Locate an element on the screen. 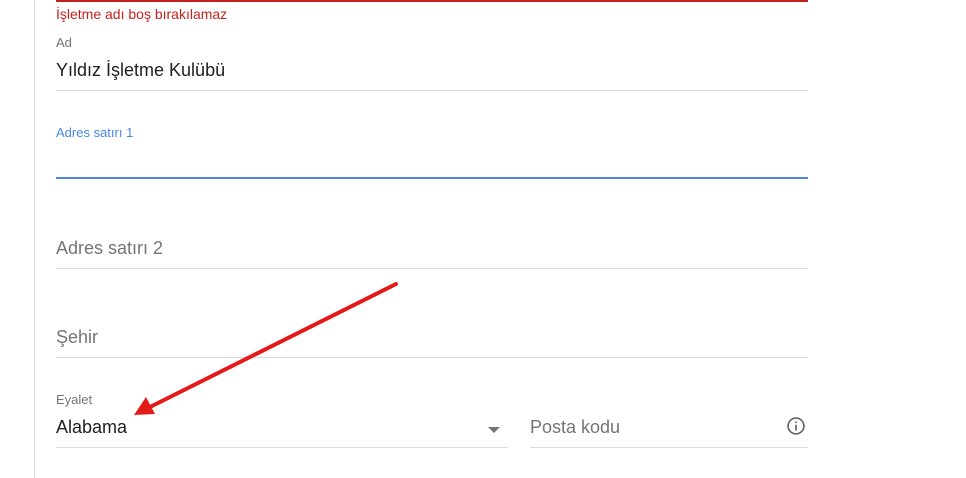 The width and height of the screenshot is (966, 478). city-underline is located at coordinates (432, 357).